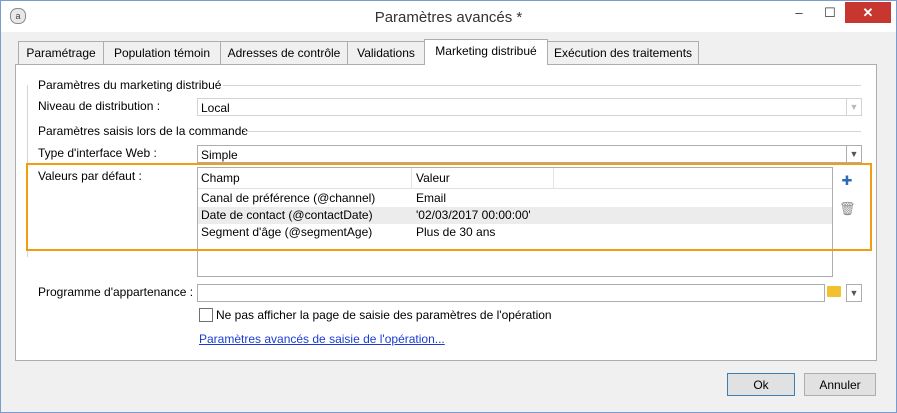  Describe the element at coordinates (522, 107) in the screenshot. I see `distribution-level-field: Local` at that location.